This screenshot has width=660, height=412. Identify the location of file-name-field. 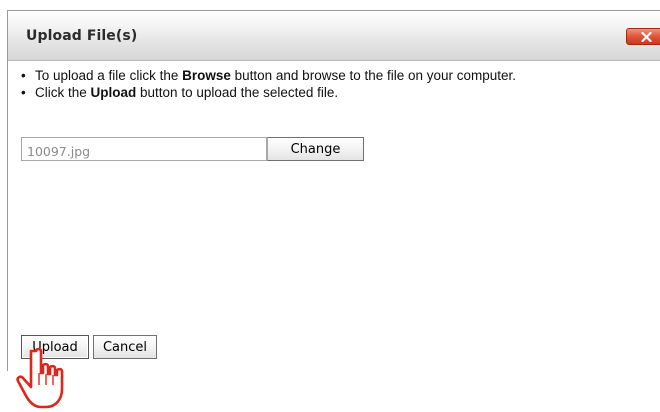
(144, 149).